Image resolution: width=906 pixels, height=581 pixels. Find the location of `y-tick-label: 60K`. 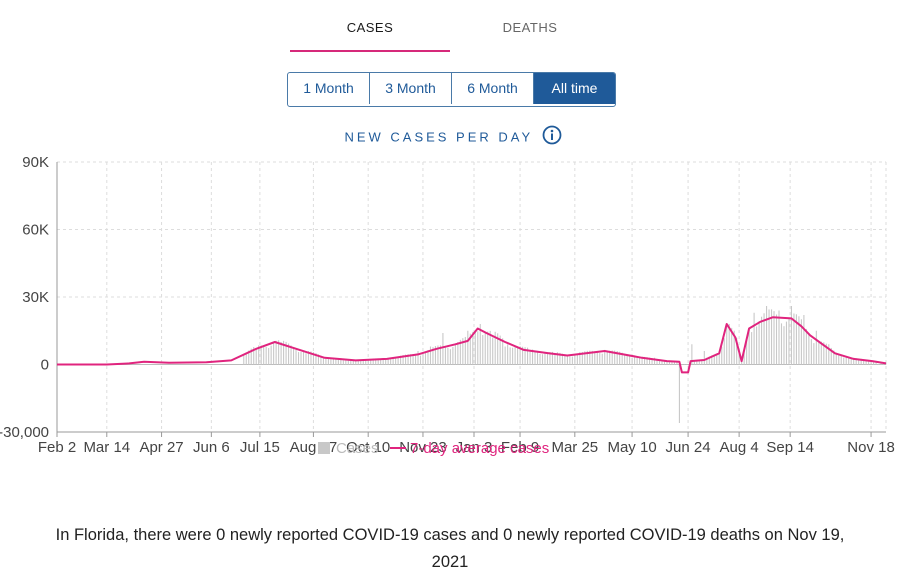

y-tick-label: 60K is located at coordinates (35, 230).